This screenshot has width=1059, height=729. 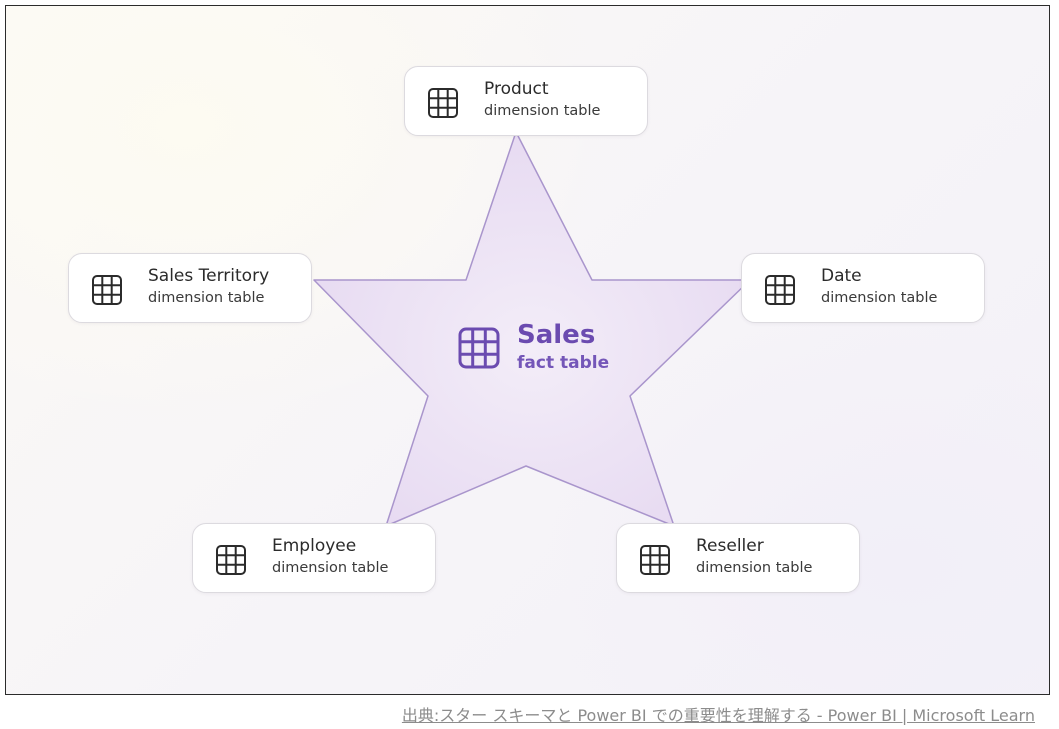 What do you see at coordinates (556, 335) in the screenshot?
I see `fact-table-title: Sales` at bounding box center [556, 335].